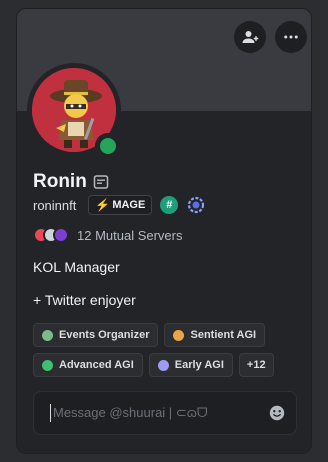 The height and width of the screenshot is (462, 328). I want to click on emoji-button, so click(277, 413).